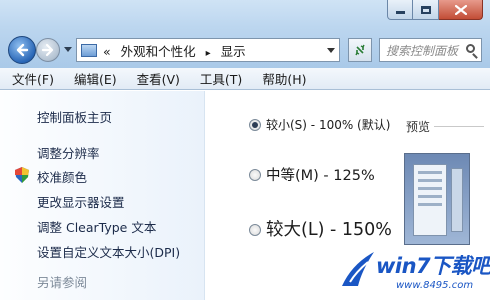 The height and width of the screenshot is (300, 490). I want to click on forward-button, so click(48, 50).